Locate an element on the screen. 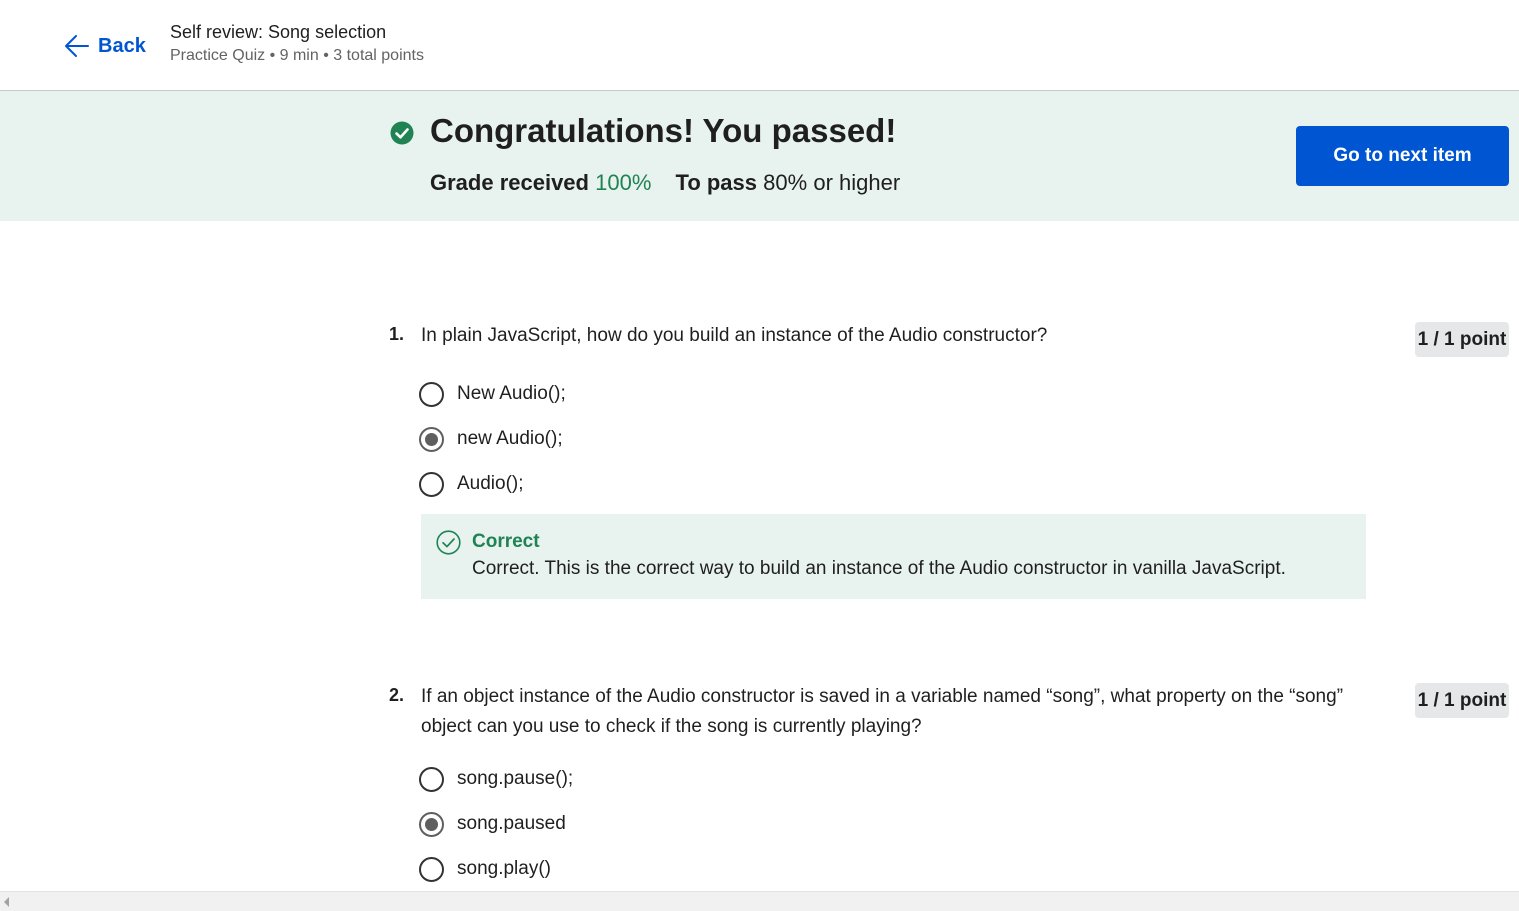  back-link: Back is located at coordinates (105, 46).